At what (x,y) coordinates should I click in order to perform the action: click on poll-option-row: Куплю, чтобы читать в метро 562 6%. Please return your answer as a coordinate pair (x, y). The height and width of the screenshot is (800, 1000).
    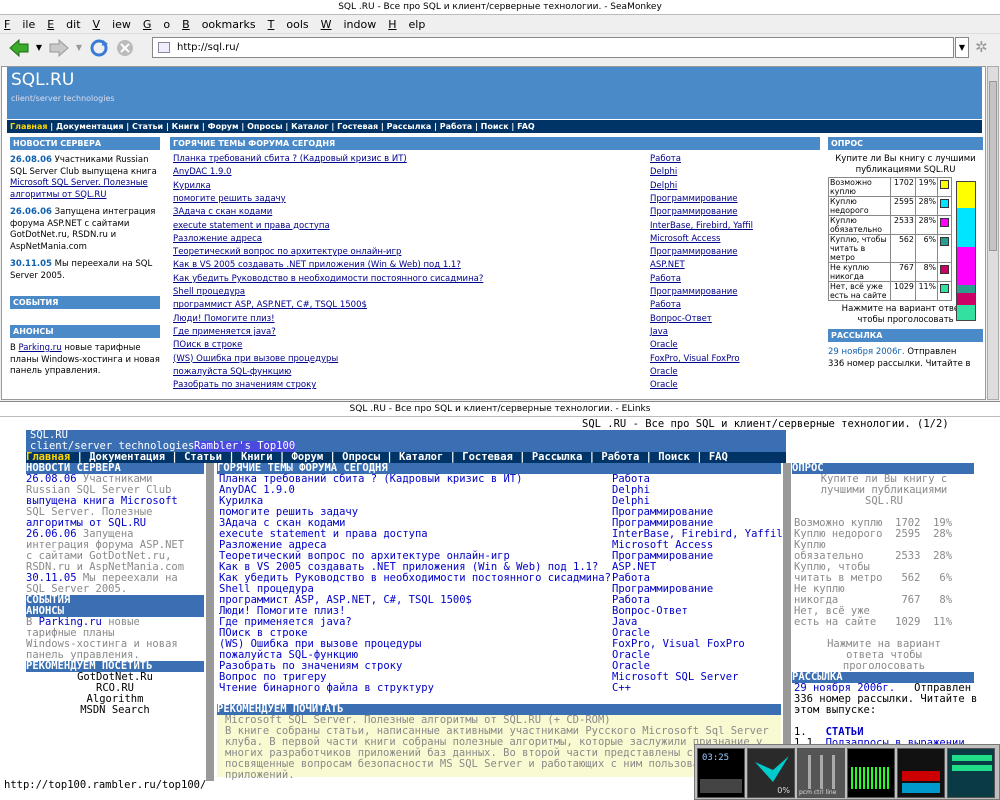
    Looking at the image, I should click on (890, 248).